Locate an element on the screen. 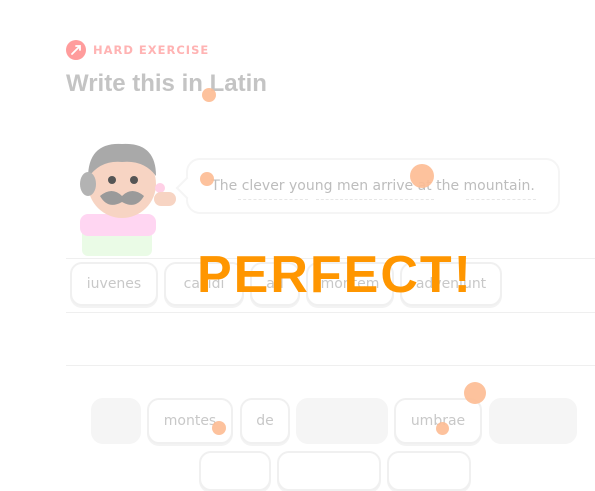  page-title: Write this in Latin is located at coordinates (166, 83).